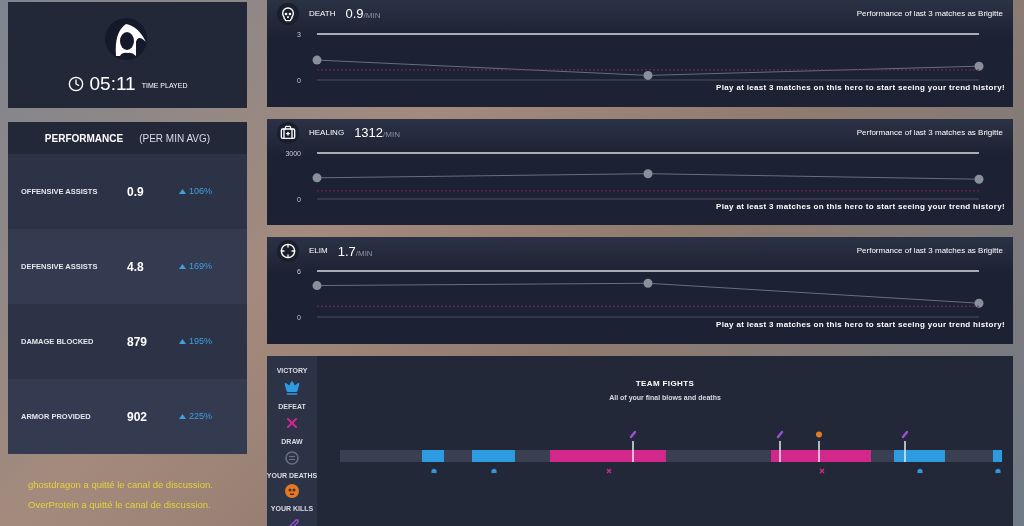 This screenshot has height=526, width=1024. I want to click on stat-label: DEATH, so click(322, 14).